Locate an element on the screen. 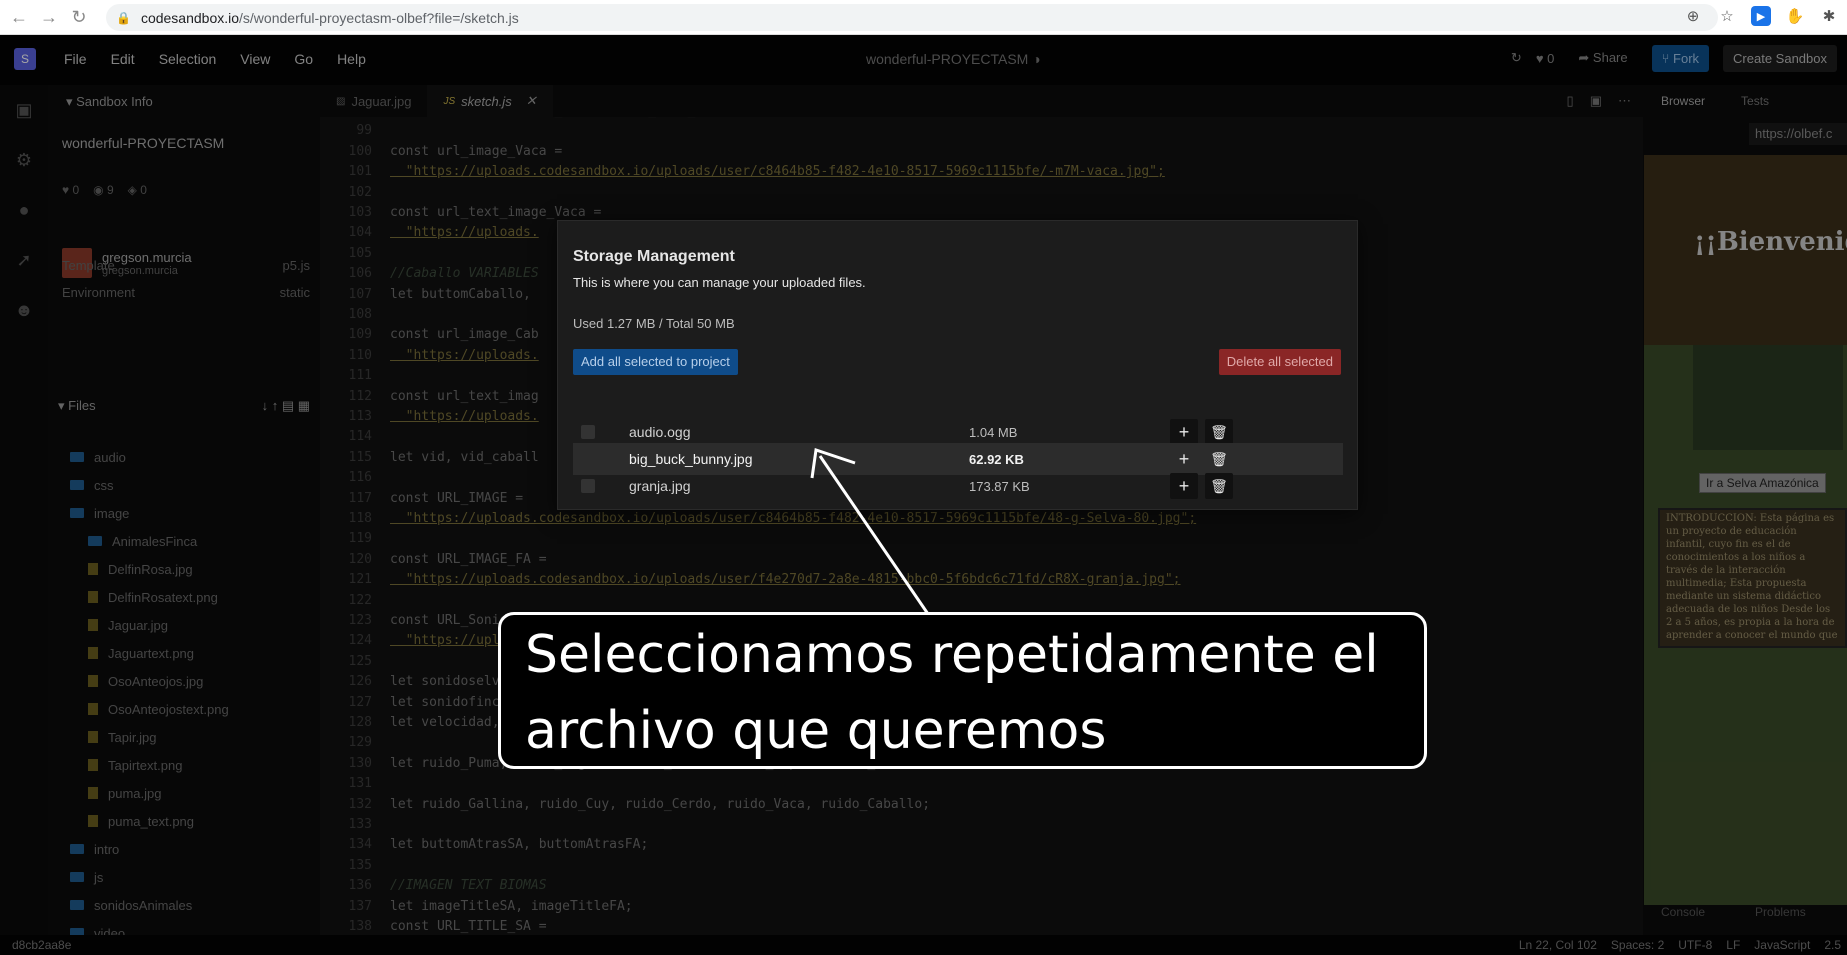 Image resolution: width=1847 pixels, height=955 pixels. annotation-line-1: Seleccionamos repetidamente el is located at coordinates (952, 655).